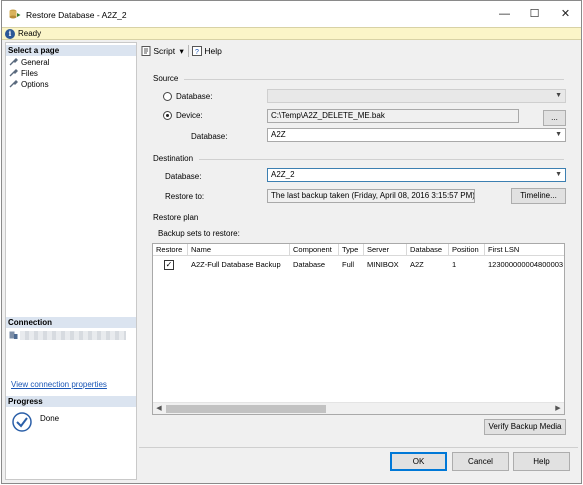 This screenshot has height=485, width=583. I want to click on status-text: Ready, so click(30, 33).